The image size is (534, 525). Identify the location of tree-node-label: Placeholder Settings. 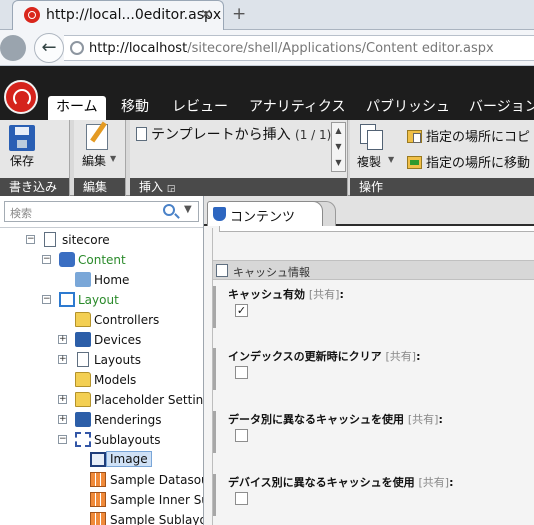
(149, 400).